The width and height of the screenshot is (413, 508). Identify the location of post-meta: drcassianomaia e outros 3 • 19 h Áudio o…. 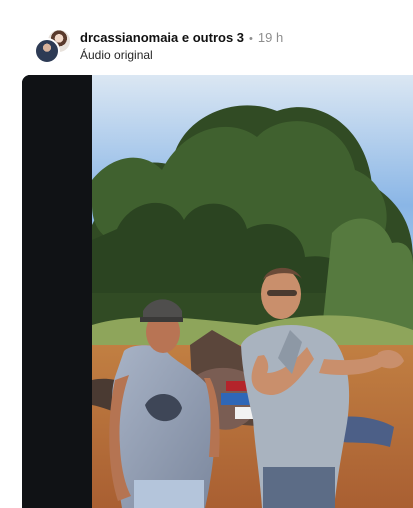
(240, 46).